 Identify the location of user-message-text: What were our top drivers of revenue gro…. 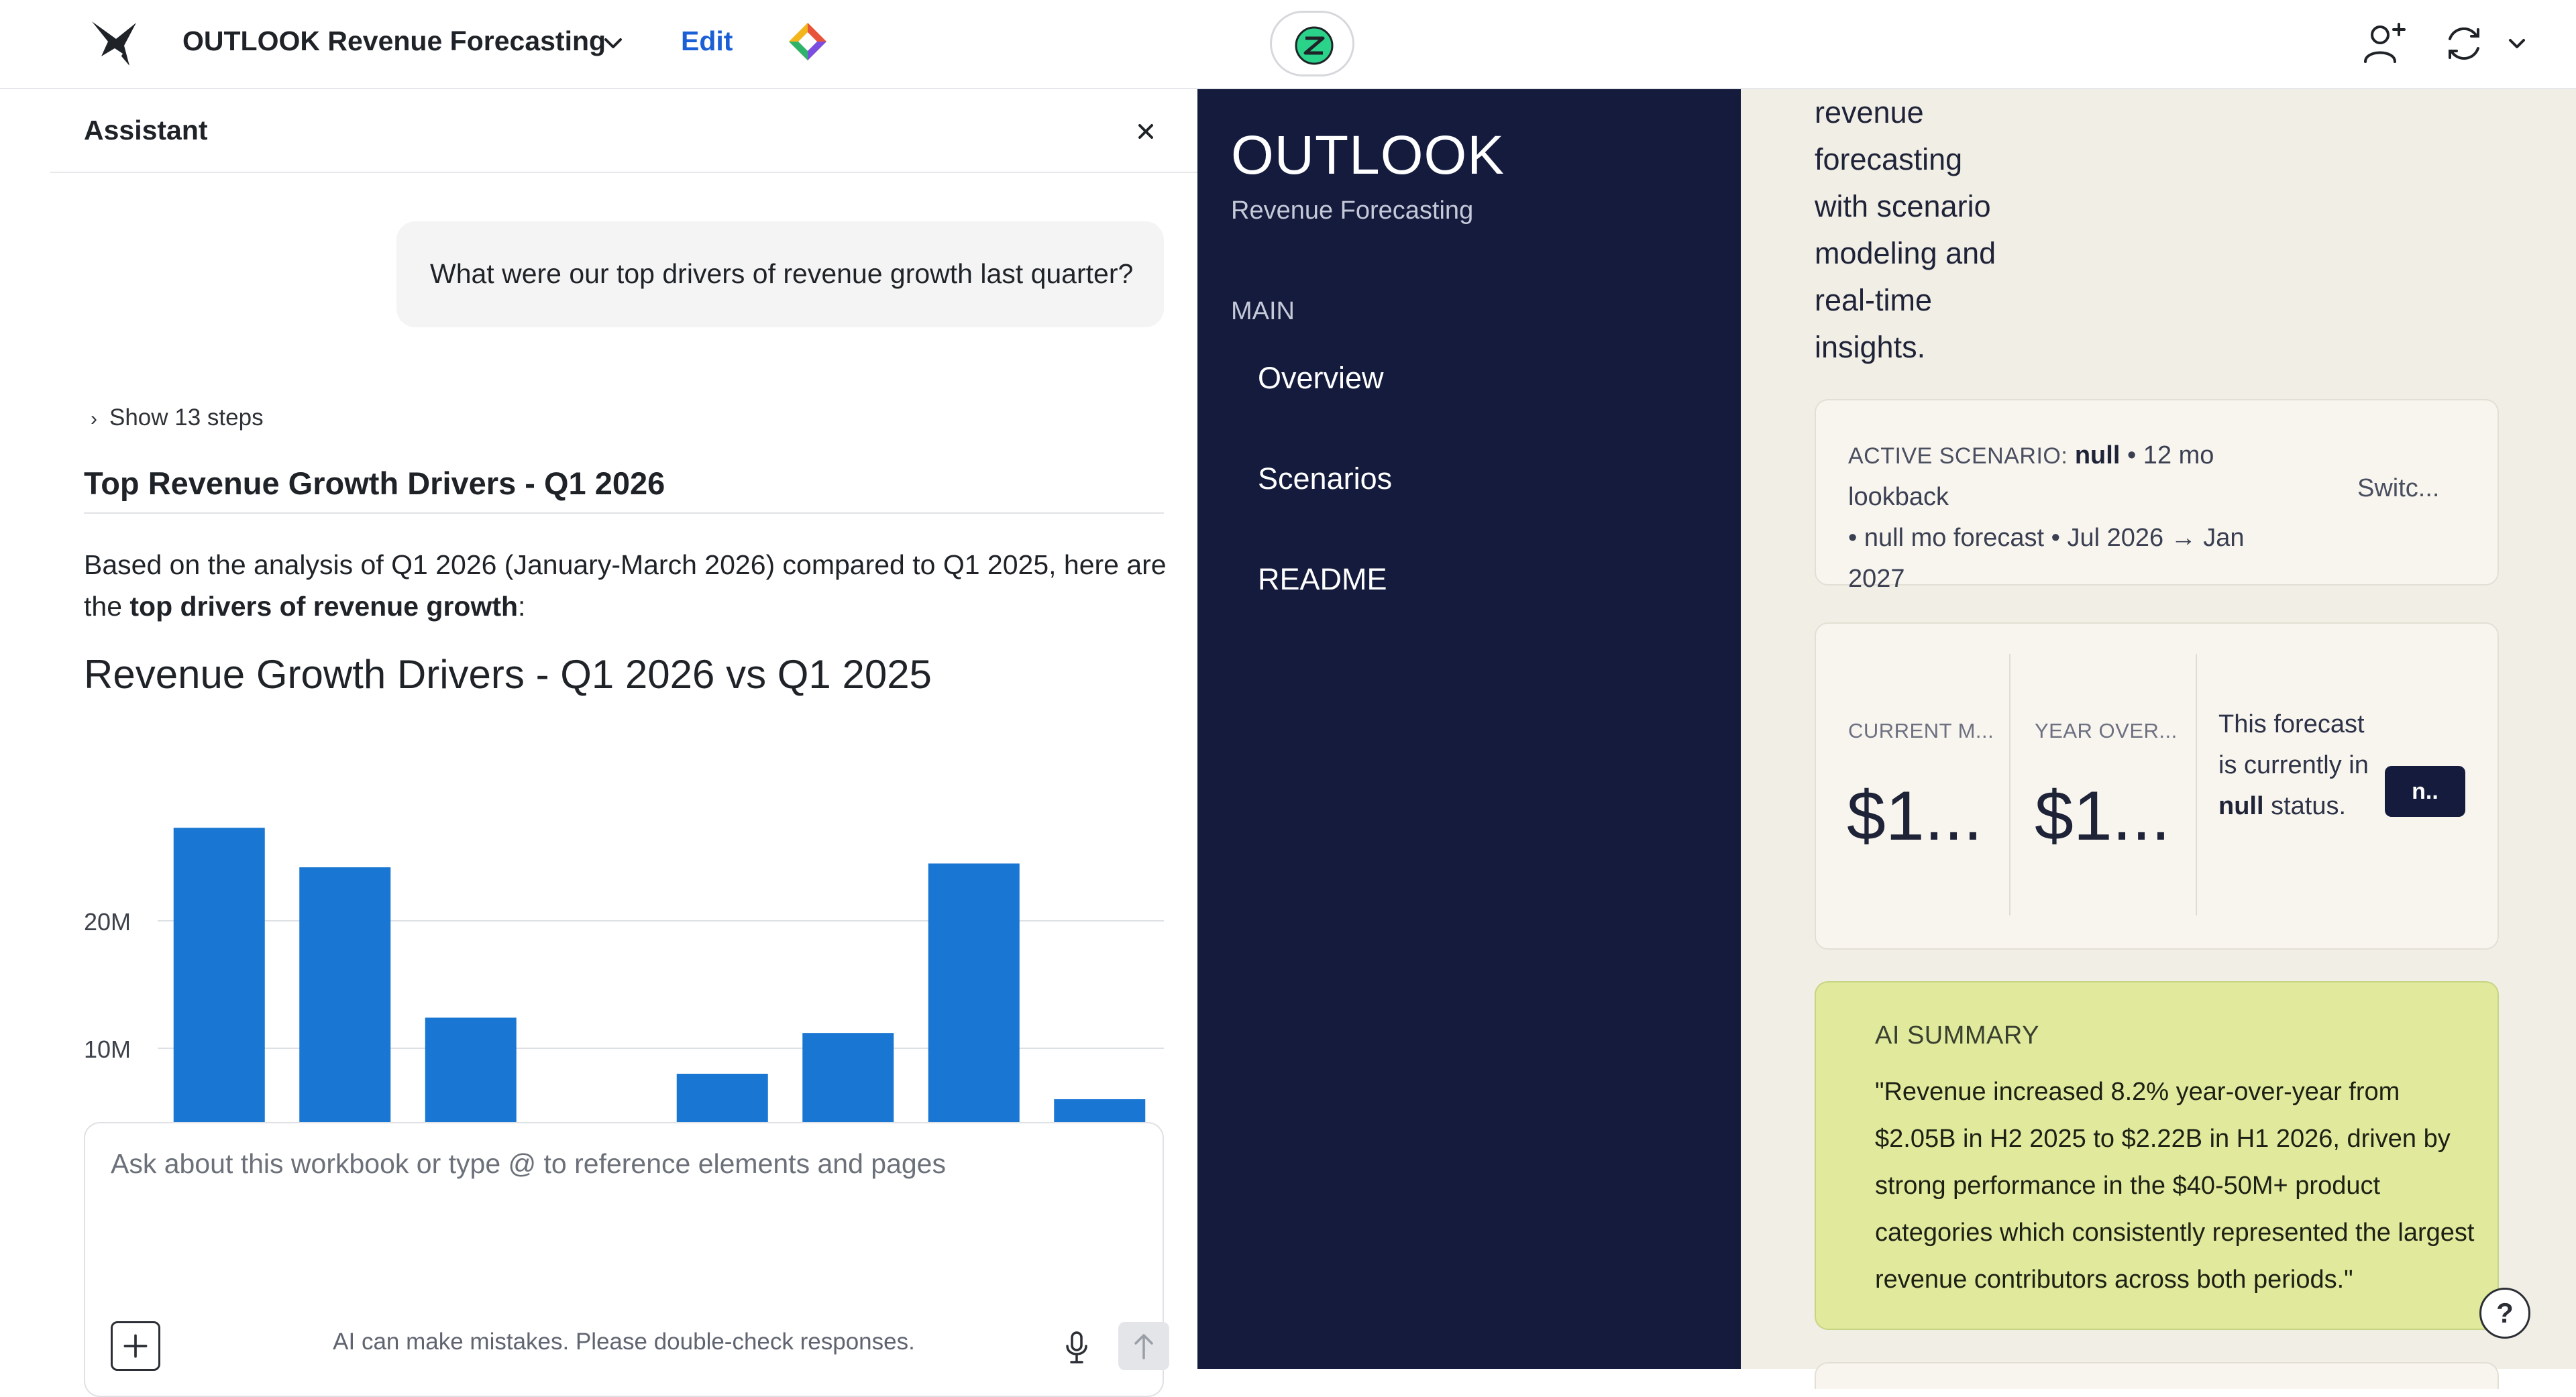
(782, 273).